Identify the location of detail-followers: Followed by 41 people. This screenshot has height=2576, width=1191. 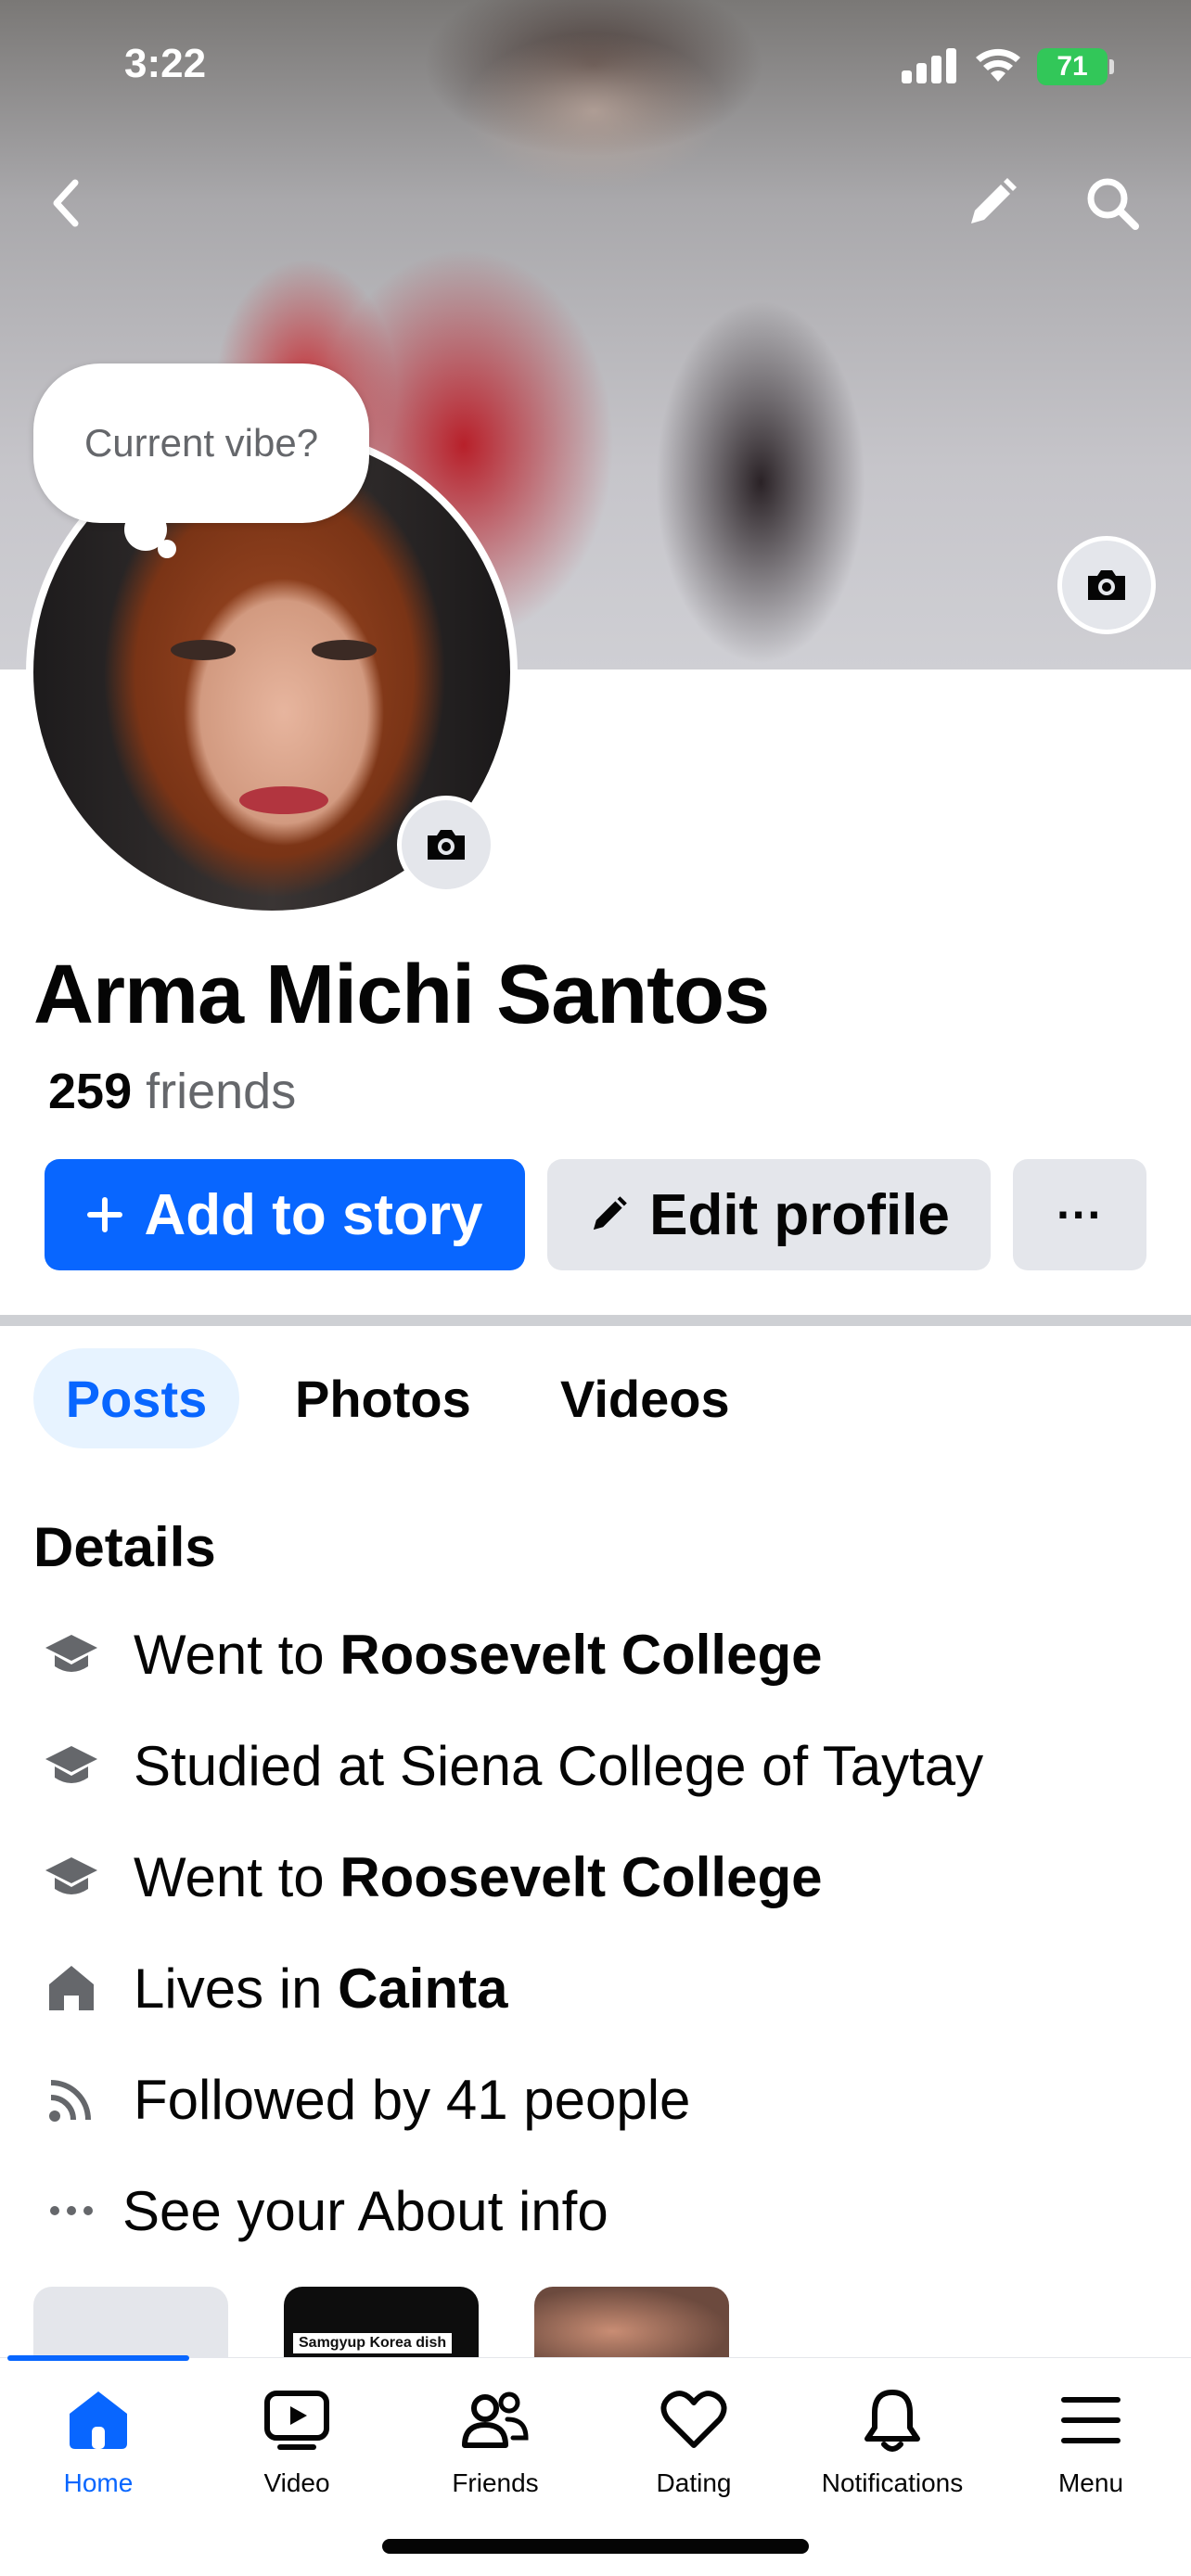
(595, 2099).